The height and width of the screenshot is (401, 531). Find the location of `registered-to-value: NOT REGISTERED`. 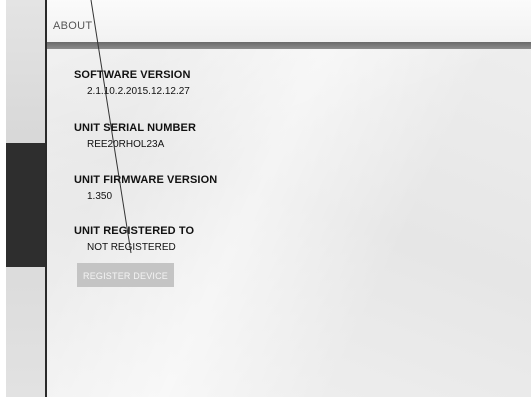

registered-to-value: NOT REGISTERED is located at coordinates (131, 247).